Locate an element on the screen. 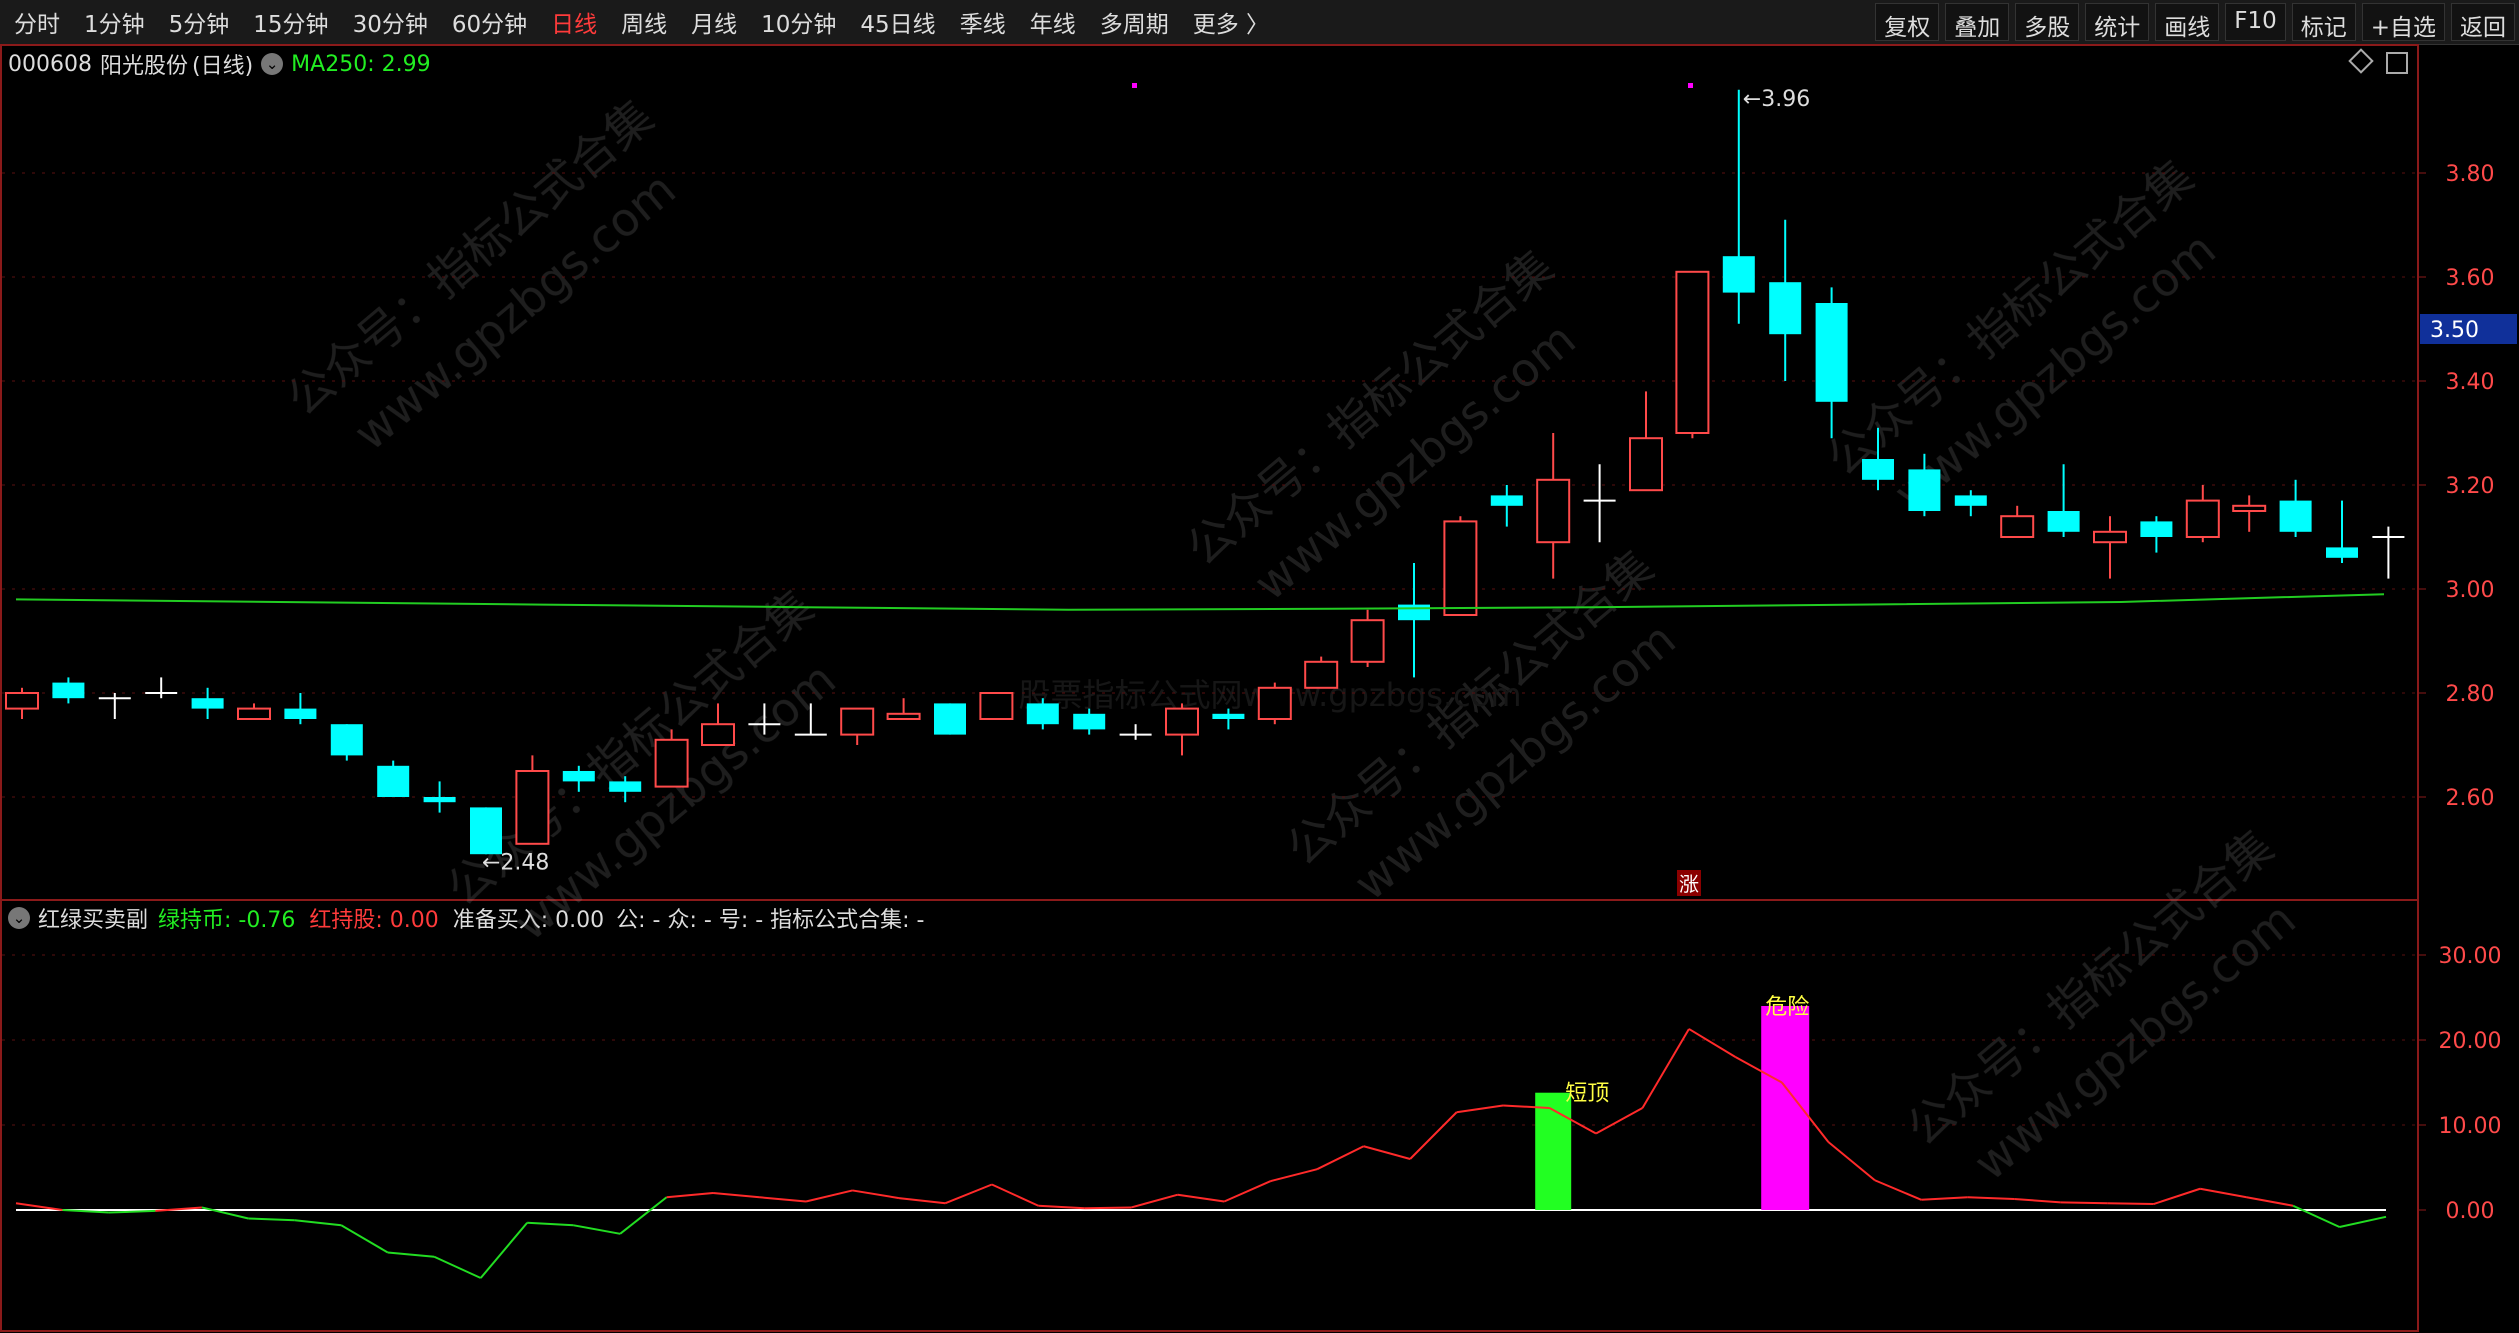  action-button-4: 画线 is located at coordinates (2187, 22).